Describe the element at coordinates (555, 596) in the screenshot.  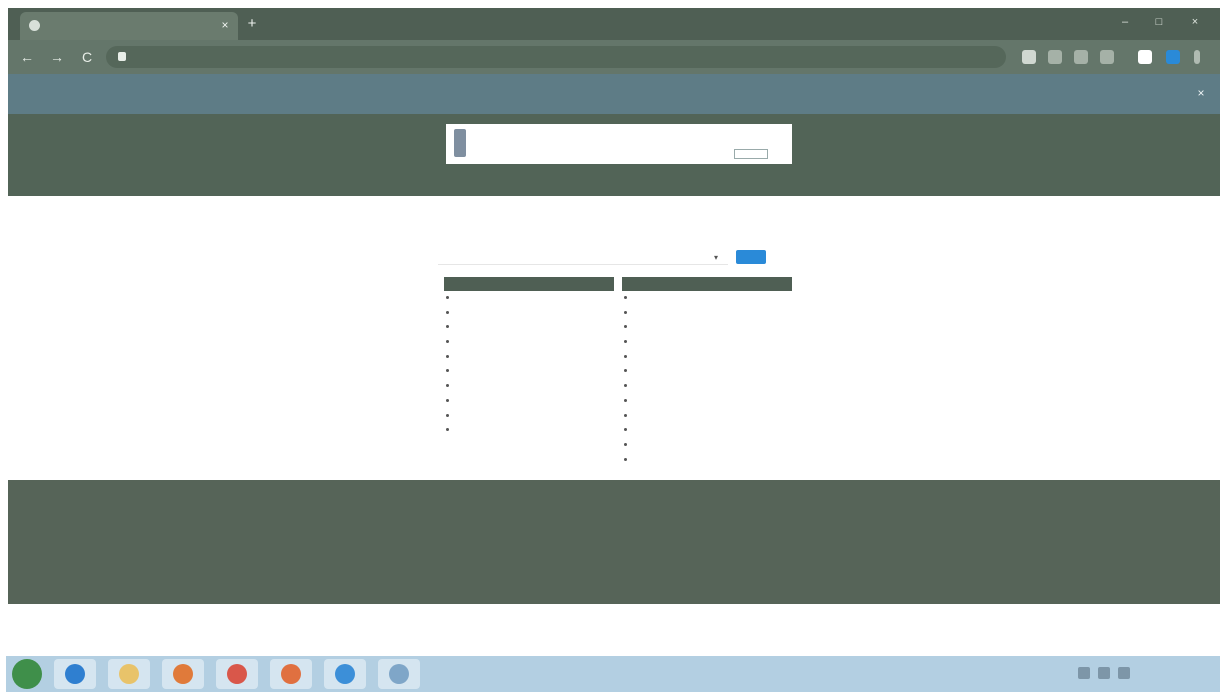
I see `copyright-text` at that location.